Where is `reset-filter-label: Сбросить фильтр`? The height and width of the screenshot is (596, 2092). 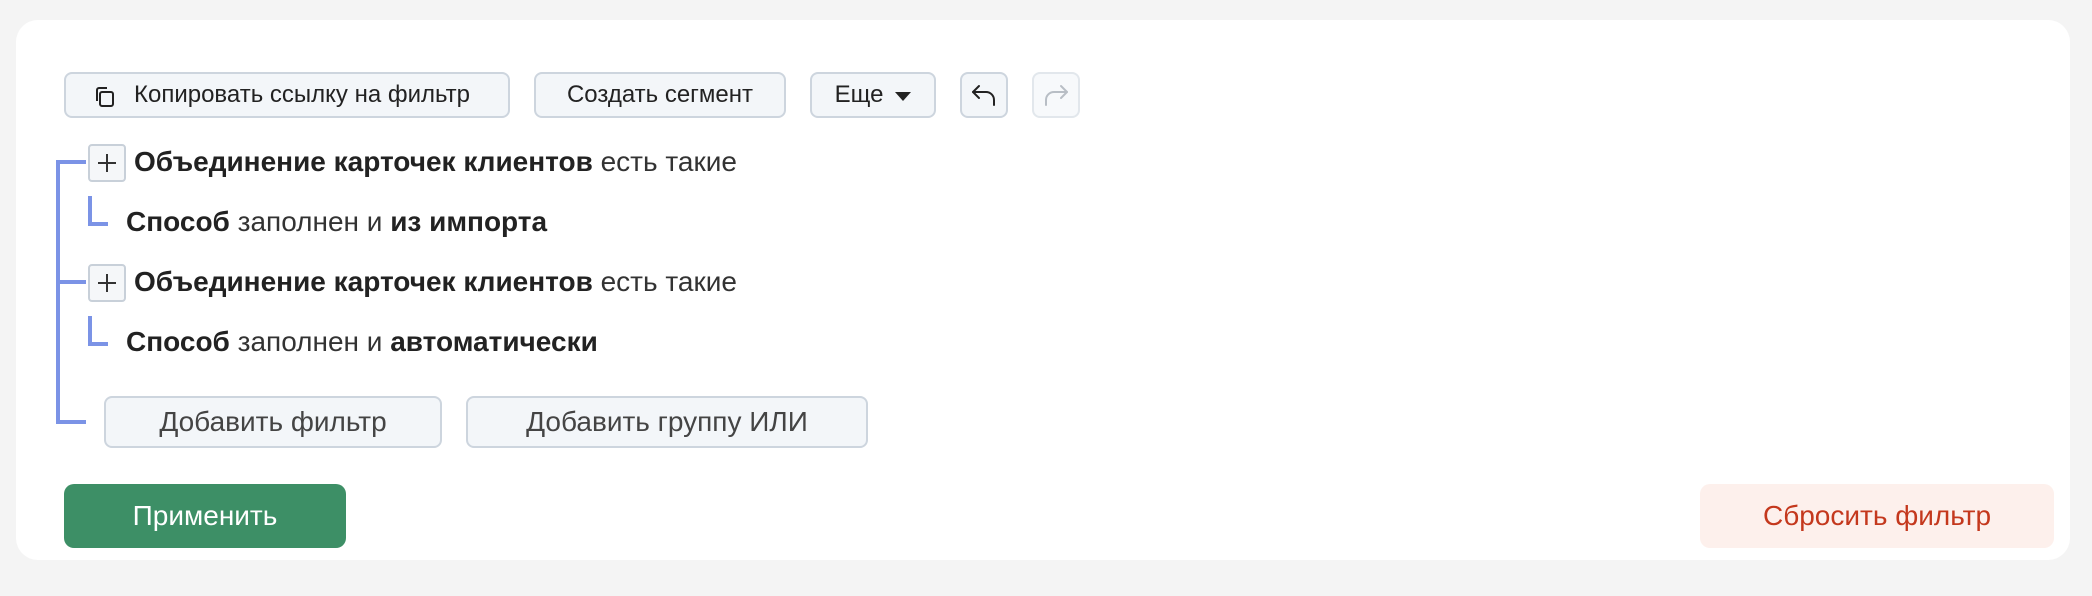
reset-filter-label: Сбросить фильтр is located at coordinates (1877, 515).